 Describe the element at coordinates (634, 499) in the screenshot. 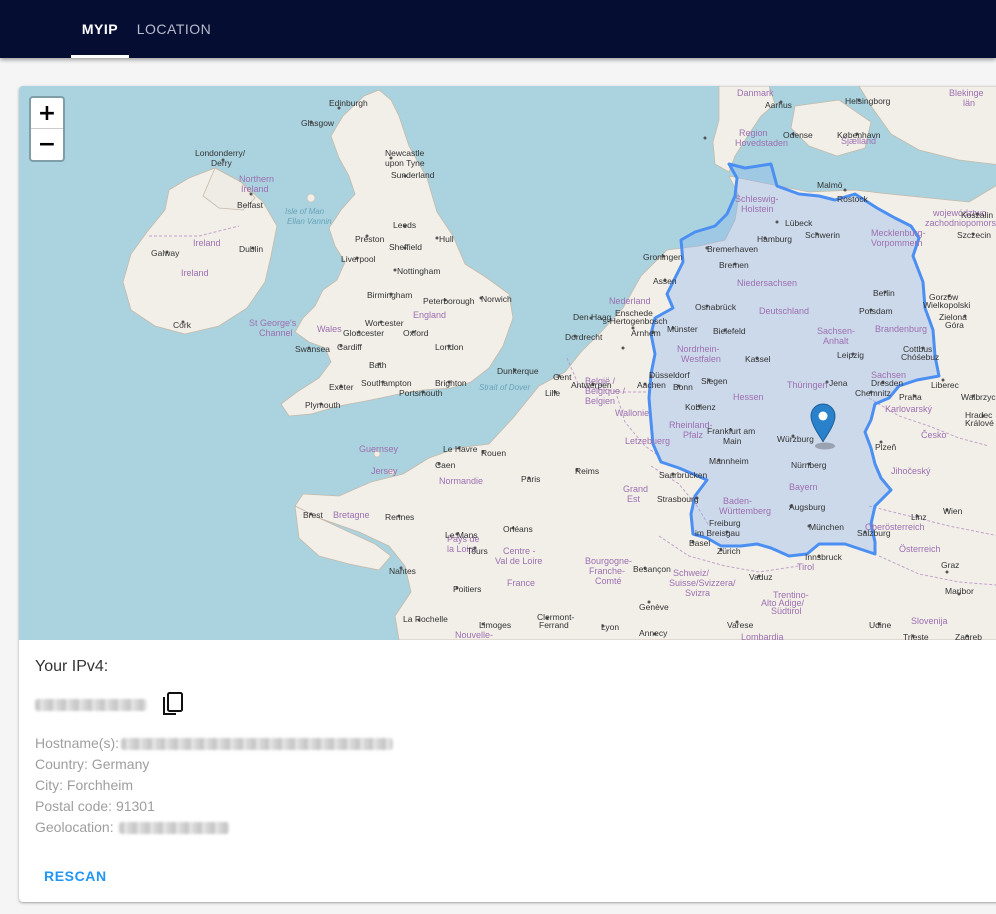

I see `svg-text: Est` at that location.